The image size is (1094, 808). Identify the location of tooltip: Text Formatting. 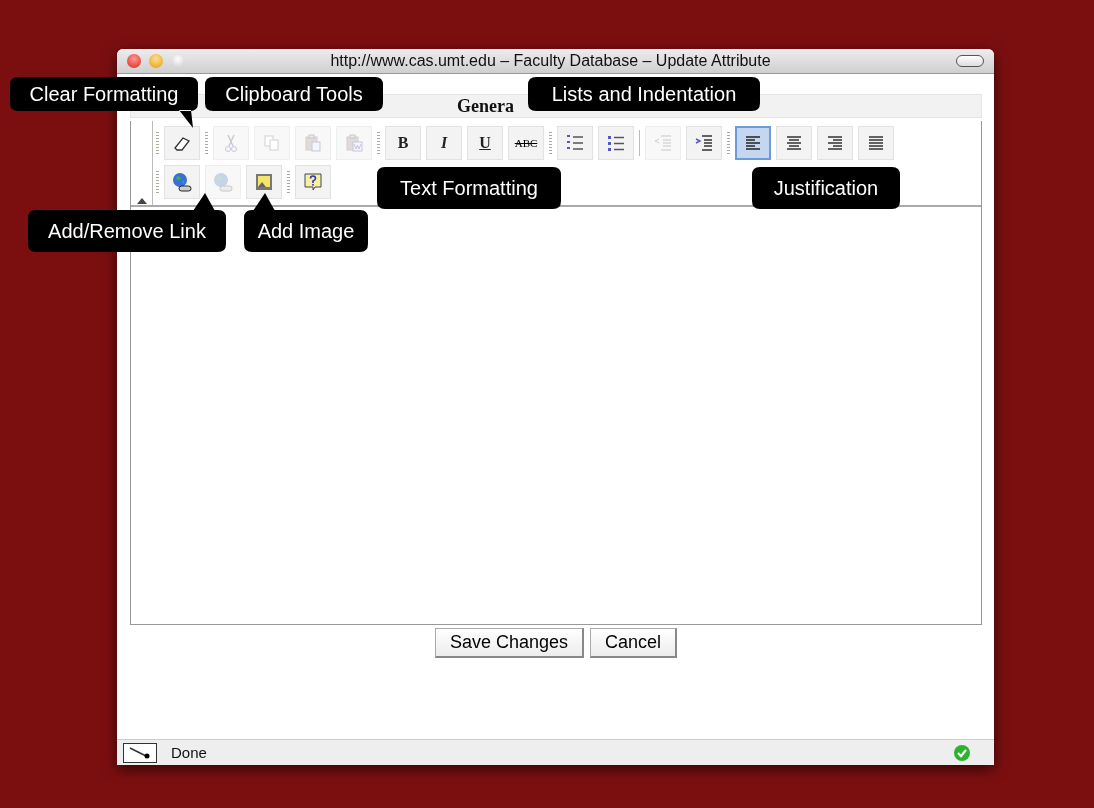
(469, 188).